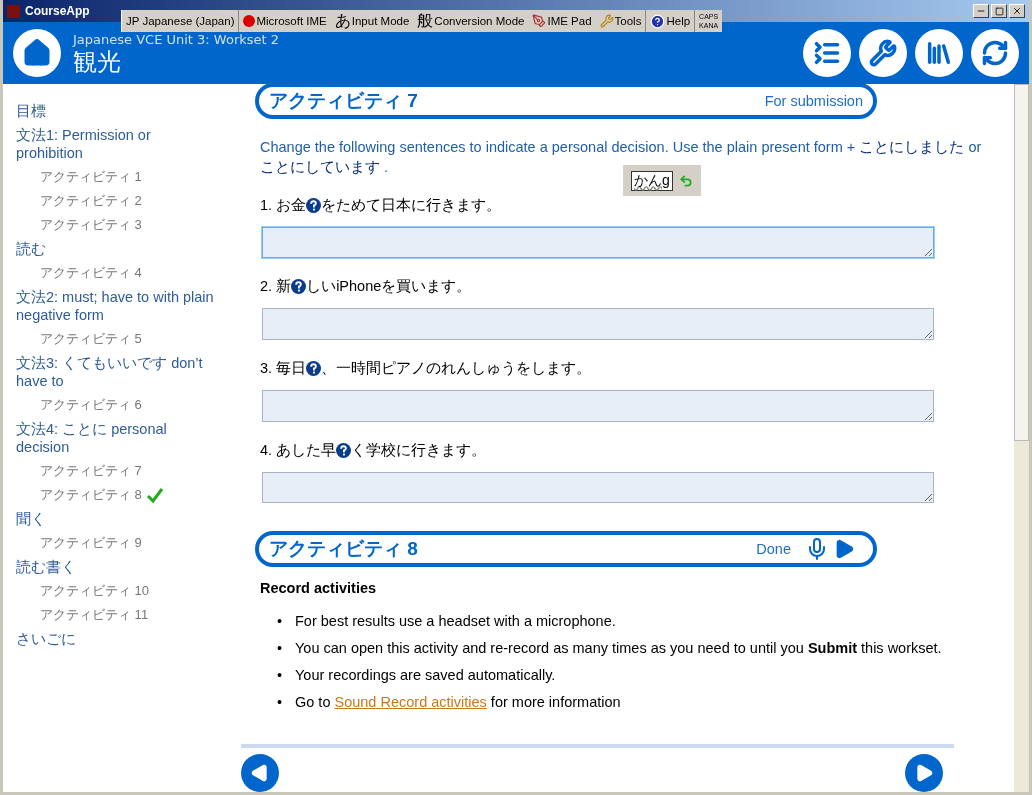 This screenshot has width=1032, height=795. I want to click on sidebar-item: アクティビティ 10, so click(95, 591).